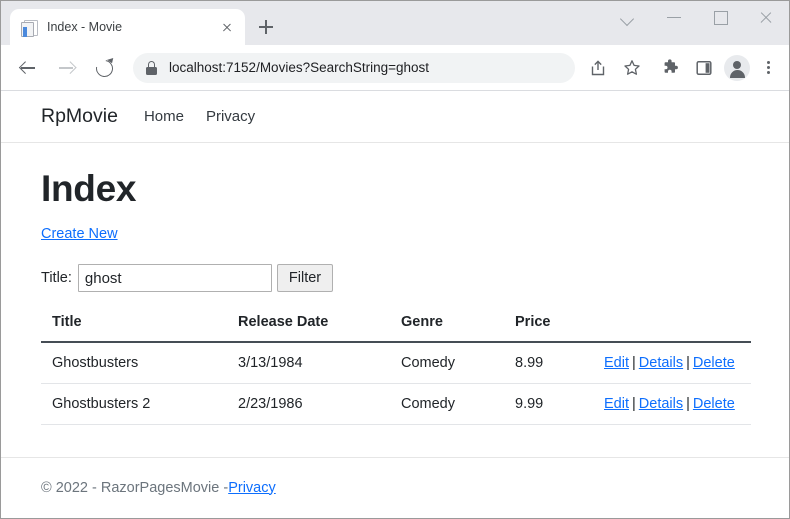  Describe the element at coordinates (737, 67) in the screenshot. I see `avatar` at that location.